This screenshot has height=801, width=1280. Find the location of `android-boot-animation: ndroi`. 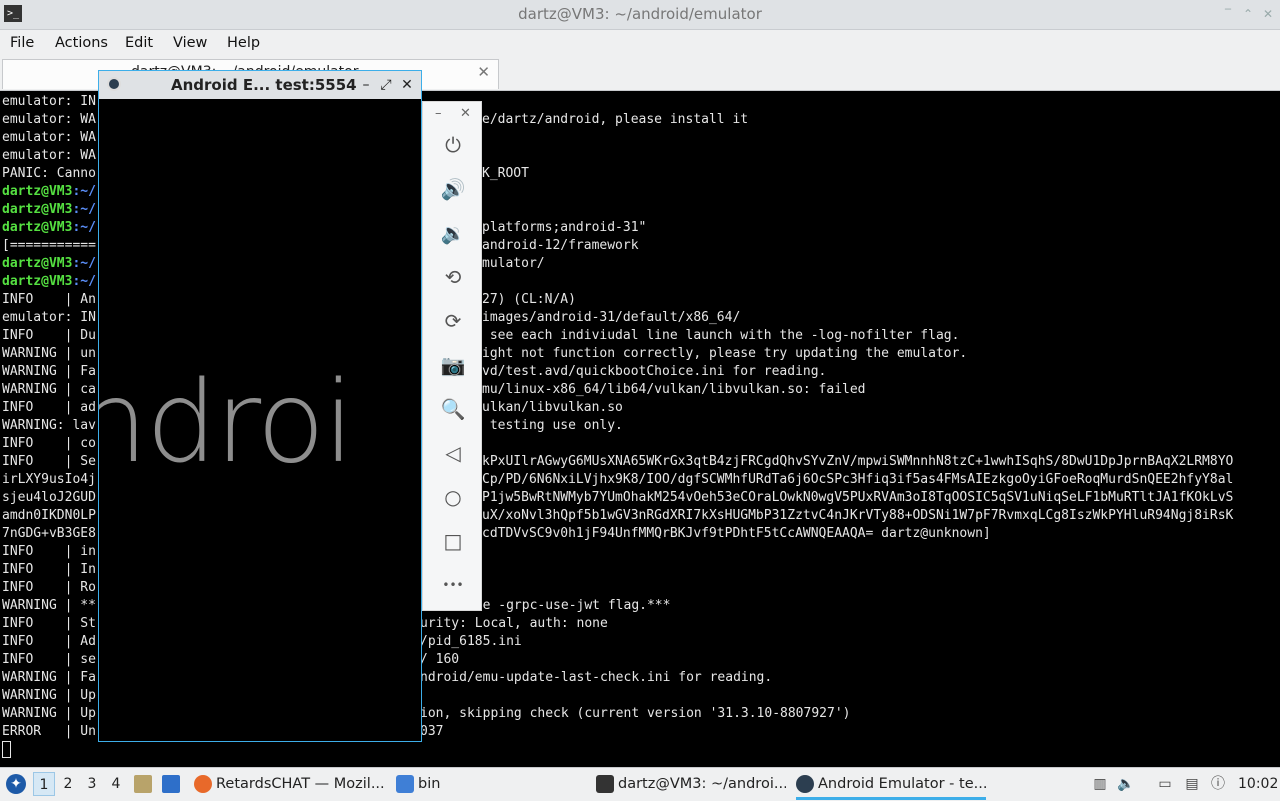

android-boot-animation: ndroi is located at coordinates (226, 423).